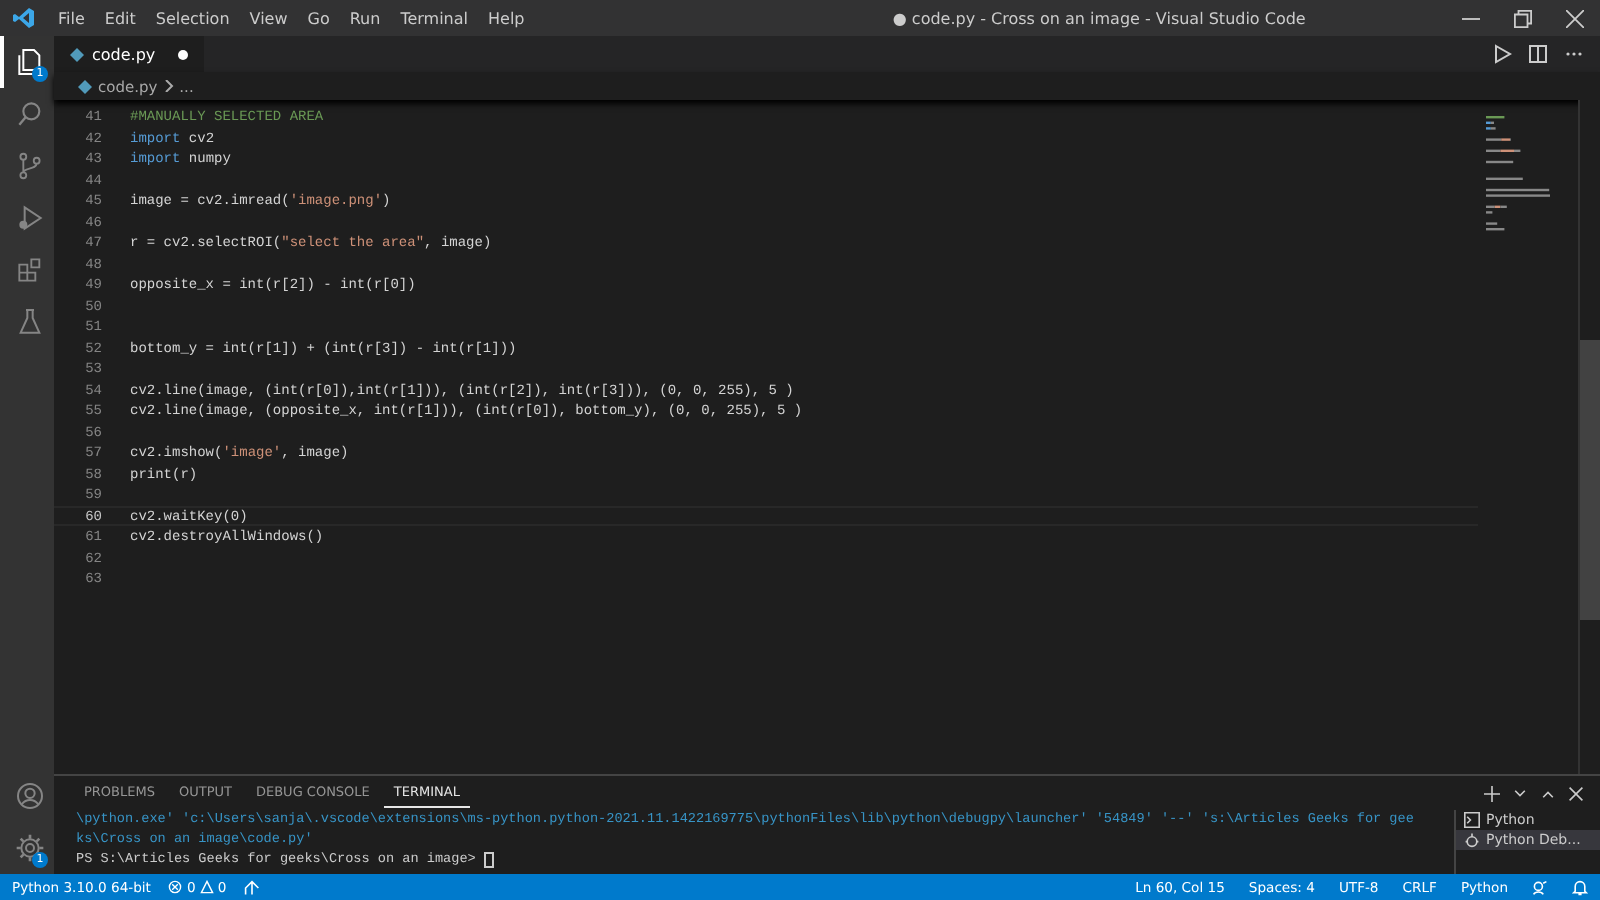  What do you see at coordinates (168, 86) in the screenshot?
I see `chevron-icon` at bounding box center [168, 86].